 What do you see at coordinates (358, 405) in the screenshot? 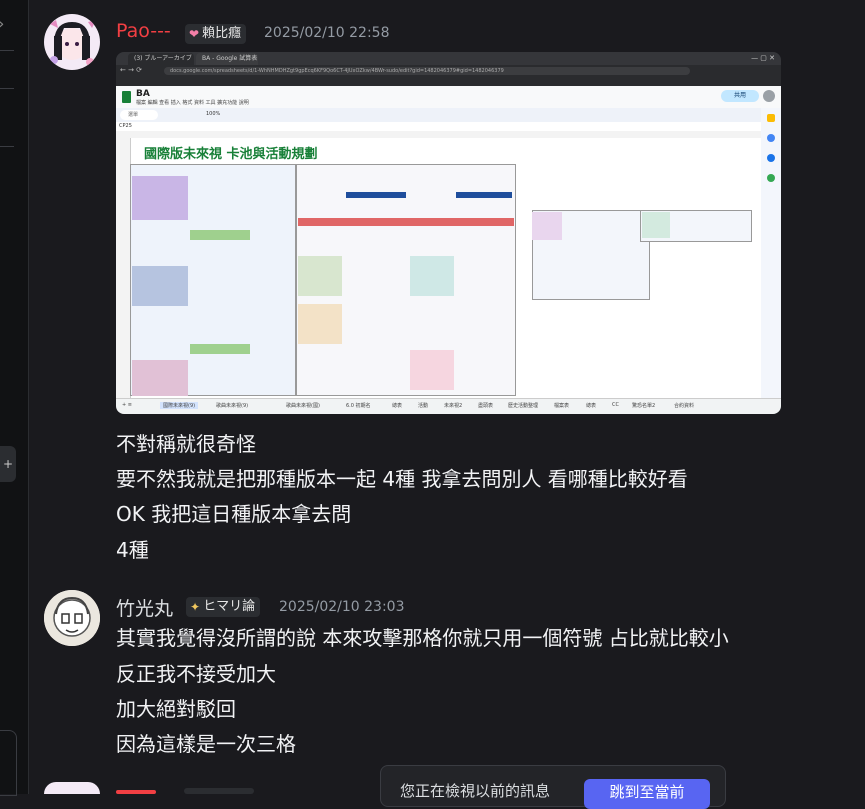
I see `sheet-tab: 6.0 初期名` at bounding box center [358, 405].